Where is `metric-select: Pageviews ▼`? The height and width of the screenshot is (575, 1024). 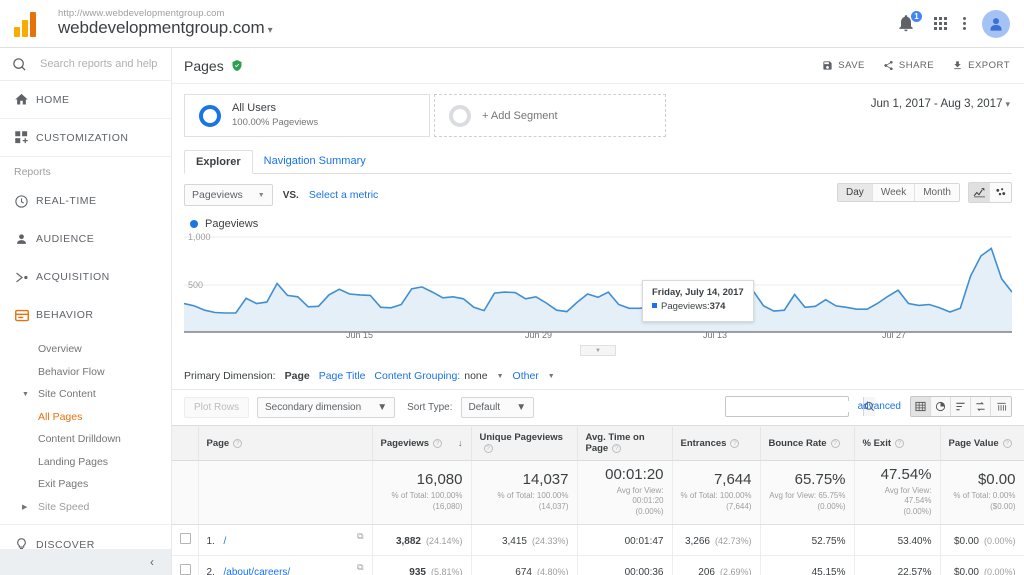 metric-select: Pageviews ▼ is located at coordinates (228, 195).